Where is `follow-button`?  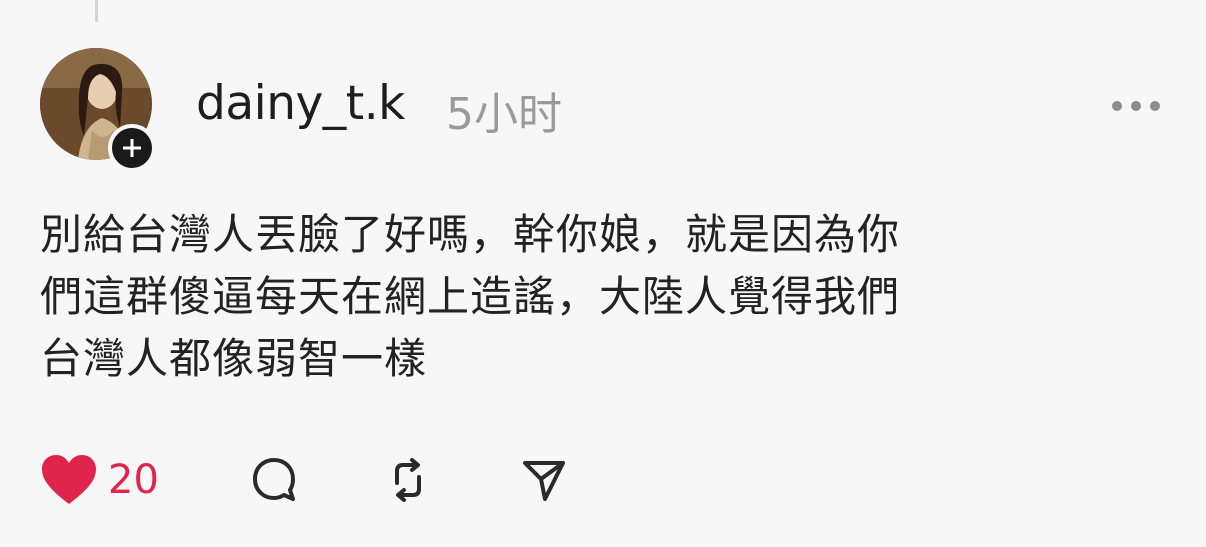
follow-button is located at coordinates (132, 148).